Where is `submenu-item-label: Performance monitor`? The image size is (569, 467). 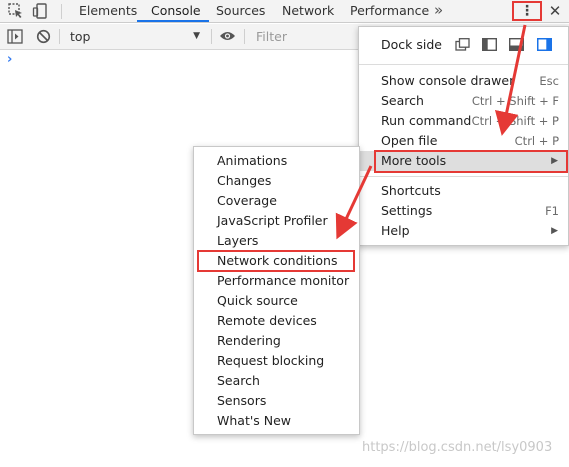
submenu-item-label: Performance monitor is located at coordinates (283, 280).